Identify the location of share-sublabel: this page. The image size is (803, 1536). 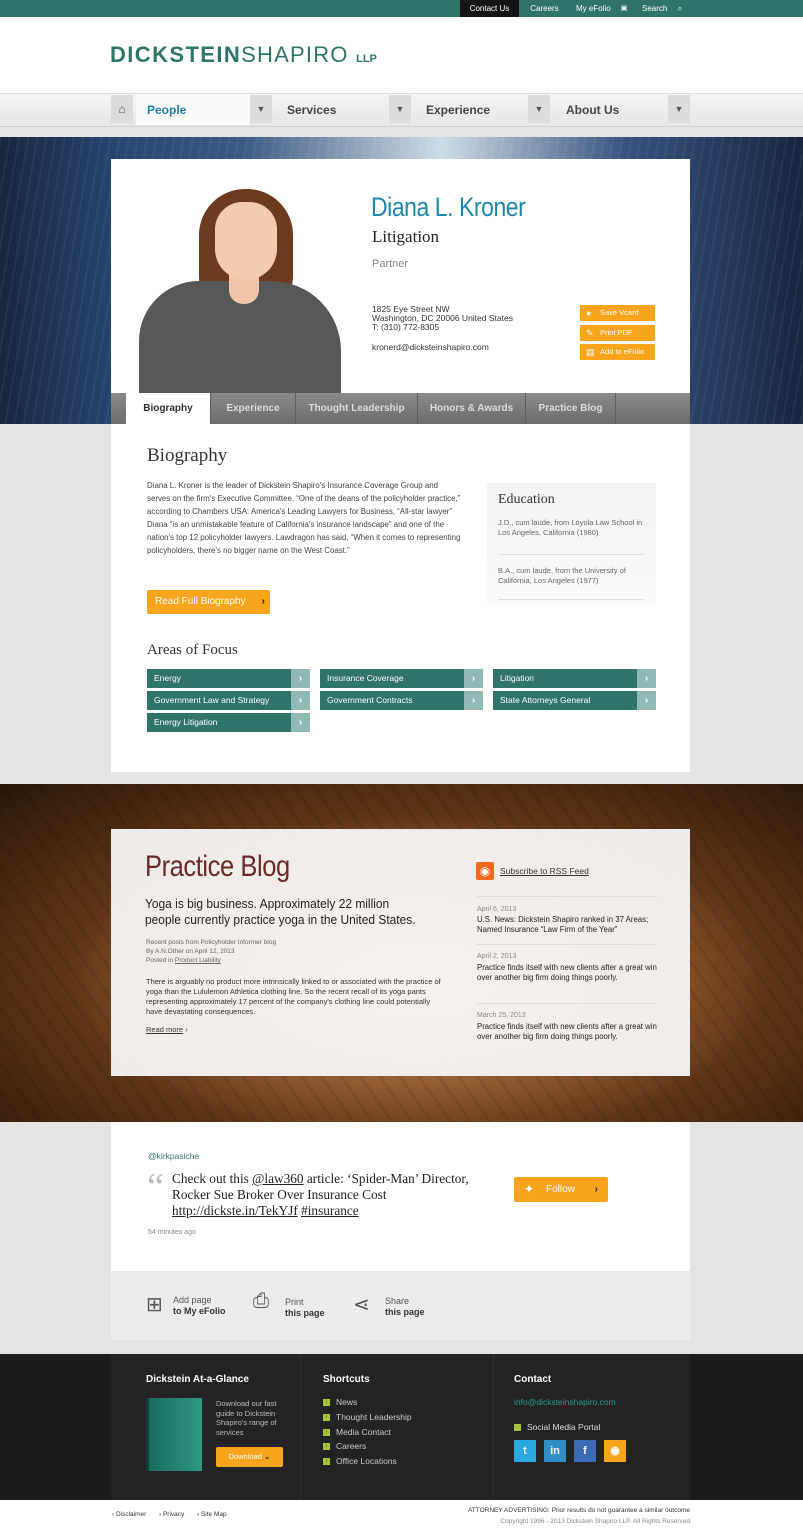
(405, 1312).